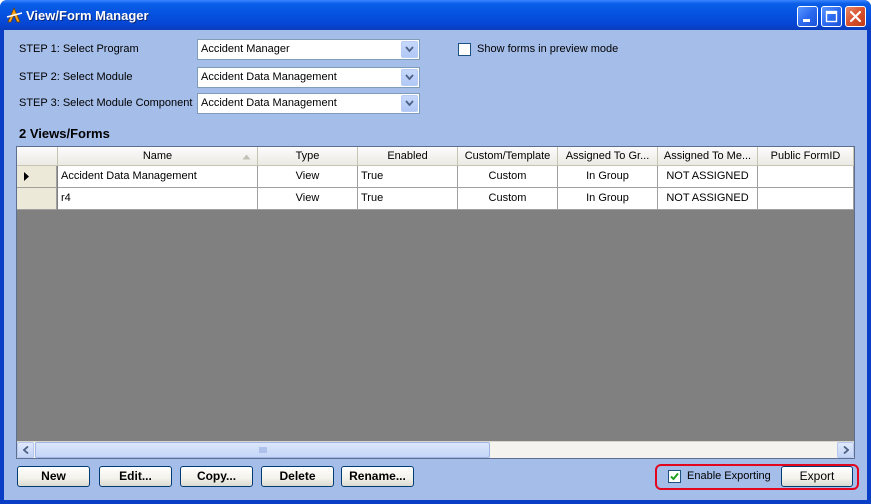  Describe the element at coordinates (53, 476) in the screenshot. I see `new-button: New` at that location.